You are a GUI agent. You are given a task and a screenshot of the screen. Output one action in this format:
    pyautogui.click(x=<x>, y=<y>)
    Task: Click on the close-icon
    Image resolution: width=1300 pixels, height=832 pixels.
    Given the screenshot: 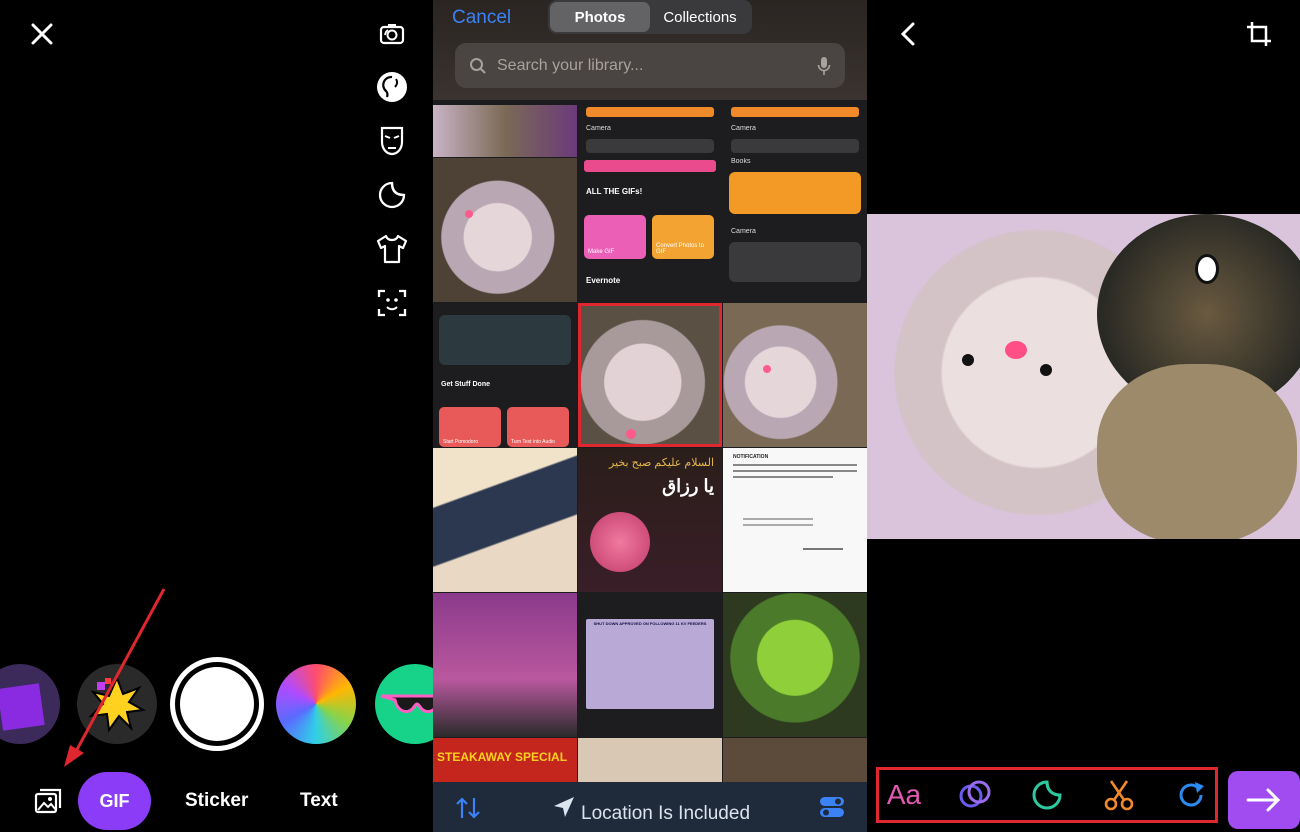 What is the action you would take?
    pyautogui.click(x=42, y=34)
    